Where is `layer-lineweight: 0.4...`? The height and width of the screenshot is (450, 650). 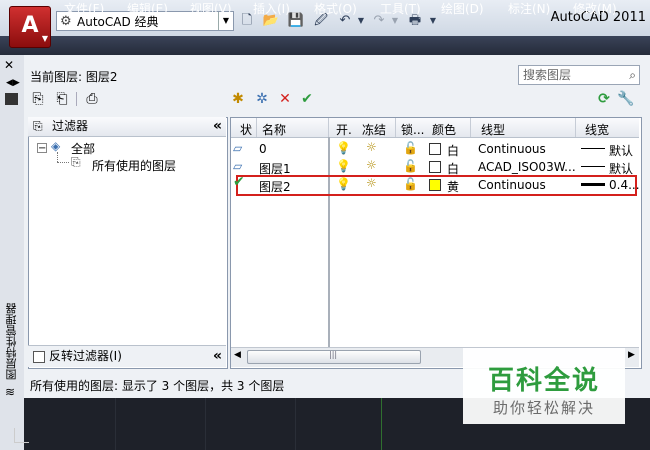
layer-lineweight: 0.4... is located at coordinates (624, 185).